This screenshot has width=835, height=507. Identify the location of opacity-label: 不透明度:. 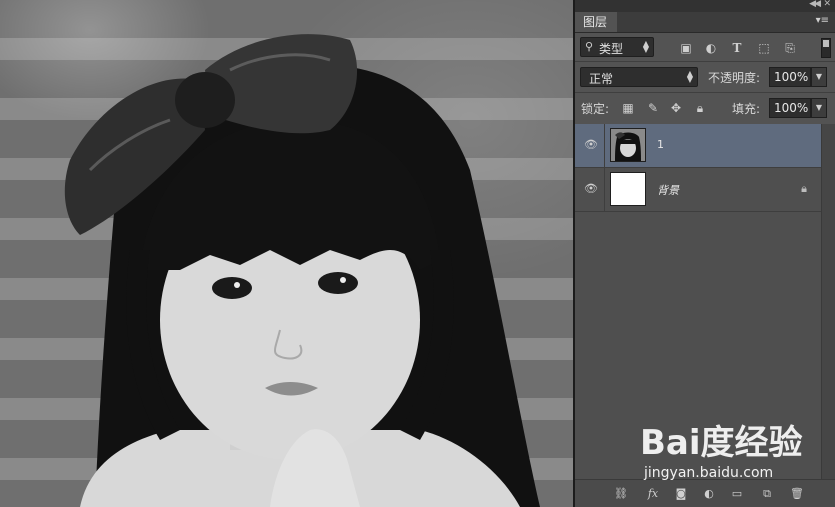
(734, 78).